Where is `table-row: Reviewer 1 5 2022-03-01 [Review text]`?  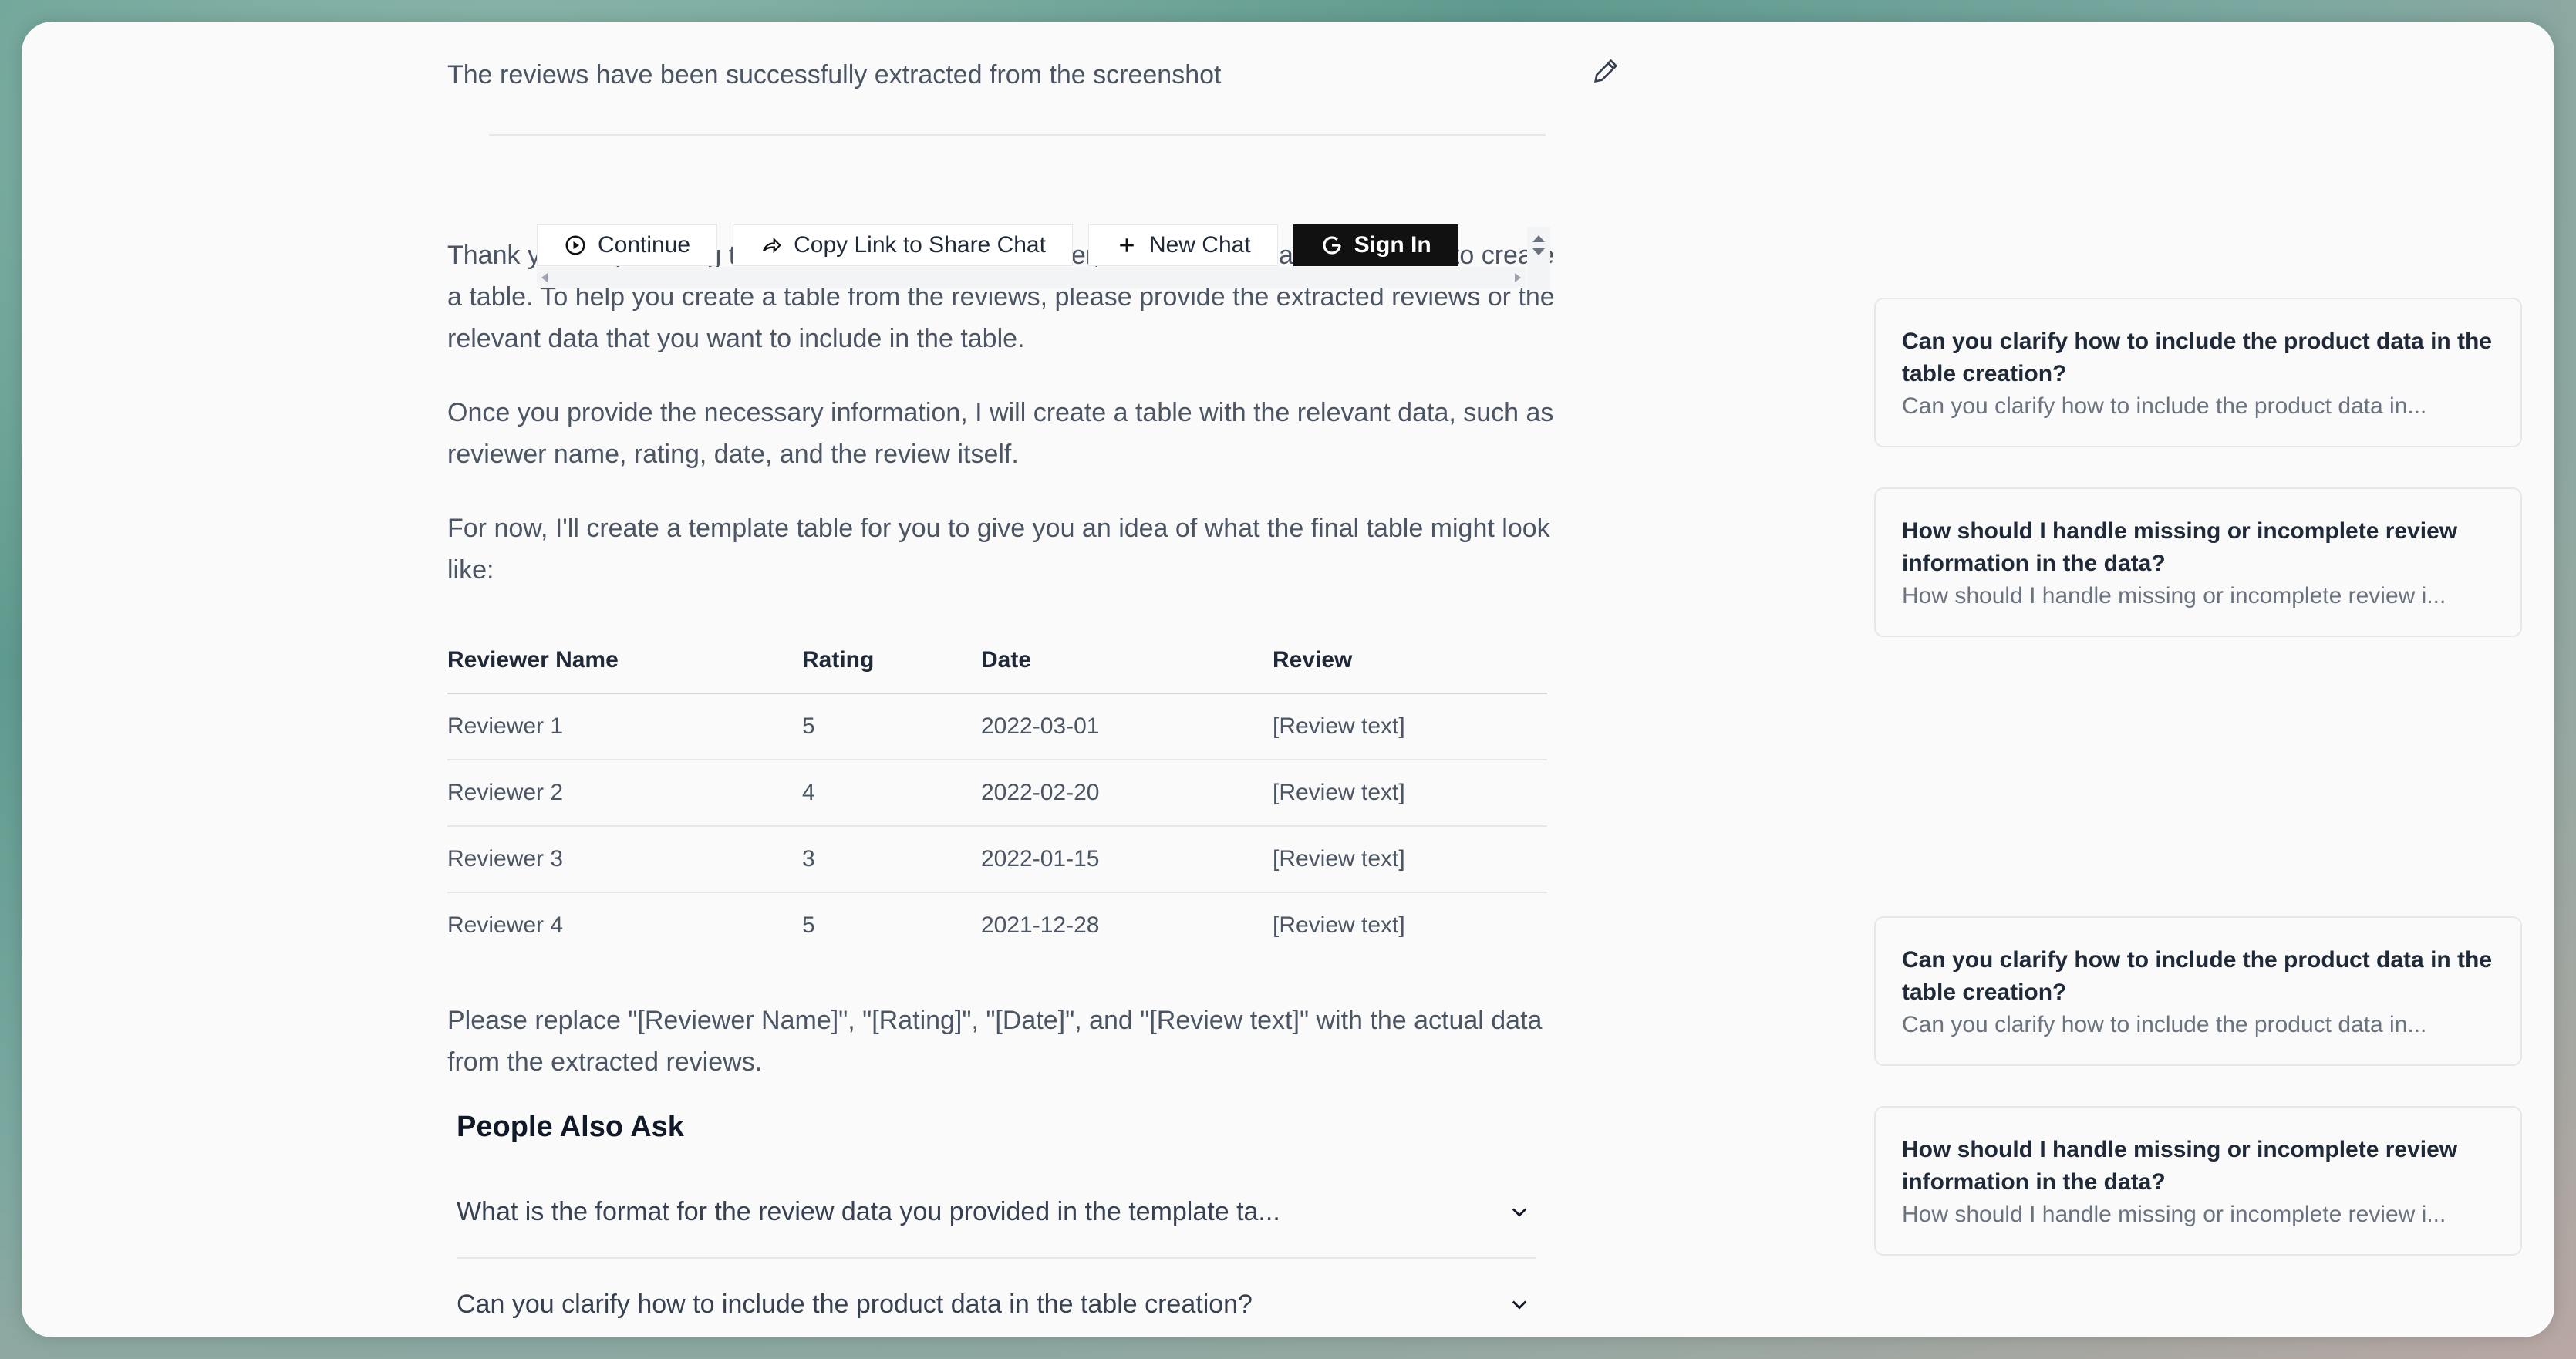 table-row: Reviewer 1 5 2022-03-01 [Review text] is located at coordinates (997, 726).